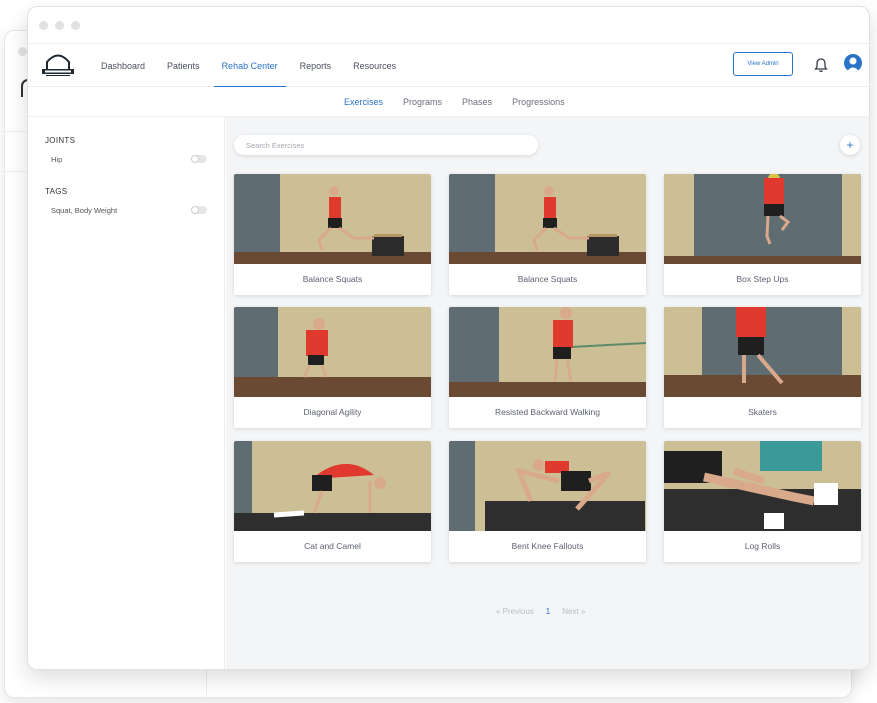 This screenshot has height=703, width=877. I want to click on minimize-window-button, so click(59, 25).